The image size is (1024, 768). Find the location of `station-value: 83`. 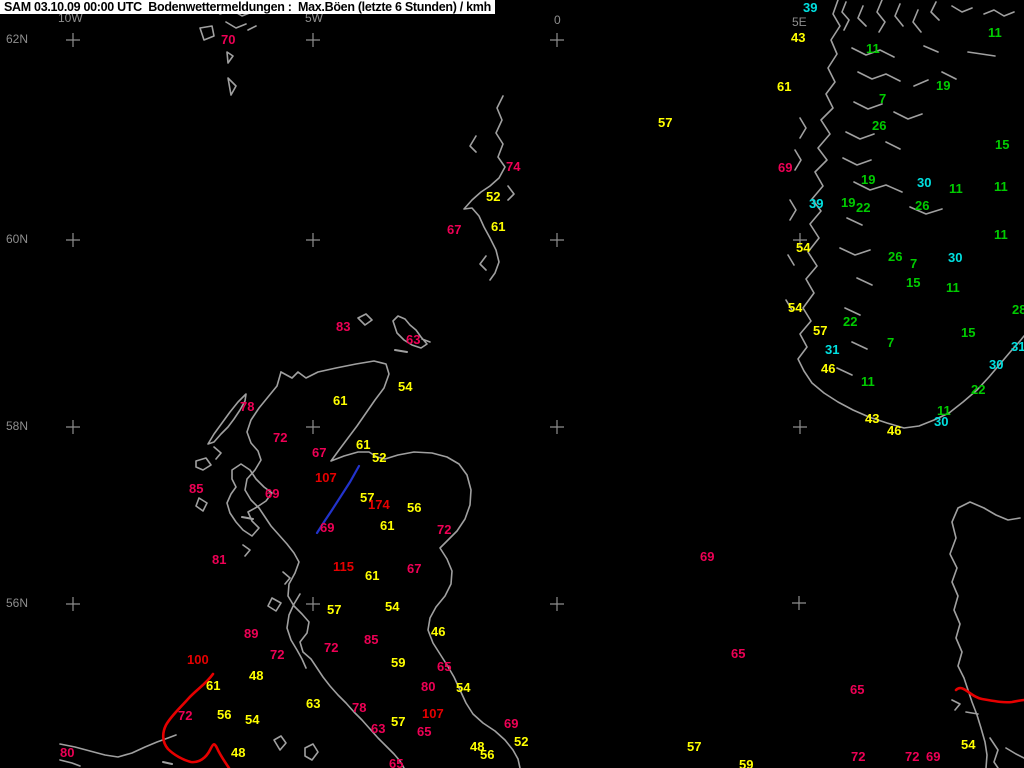

station-value: 83 is located at coordinates (343, 326).